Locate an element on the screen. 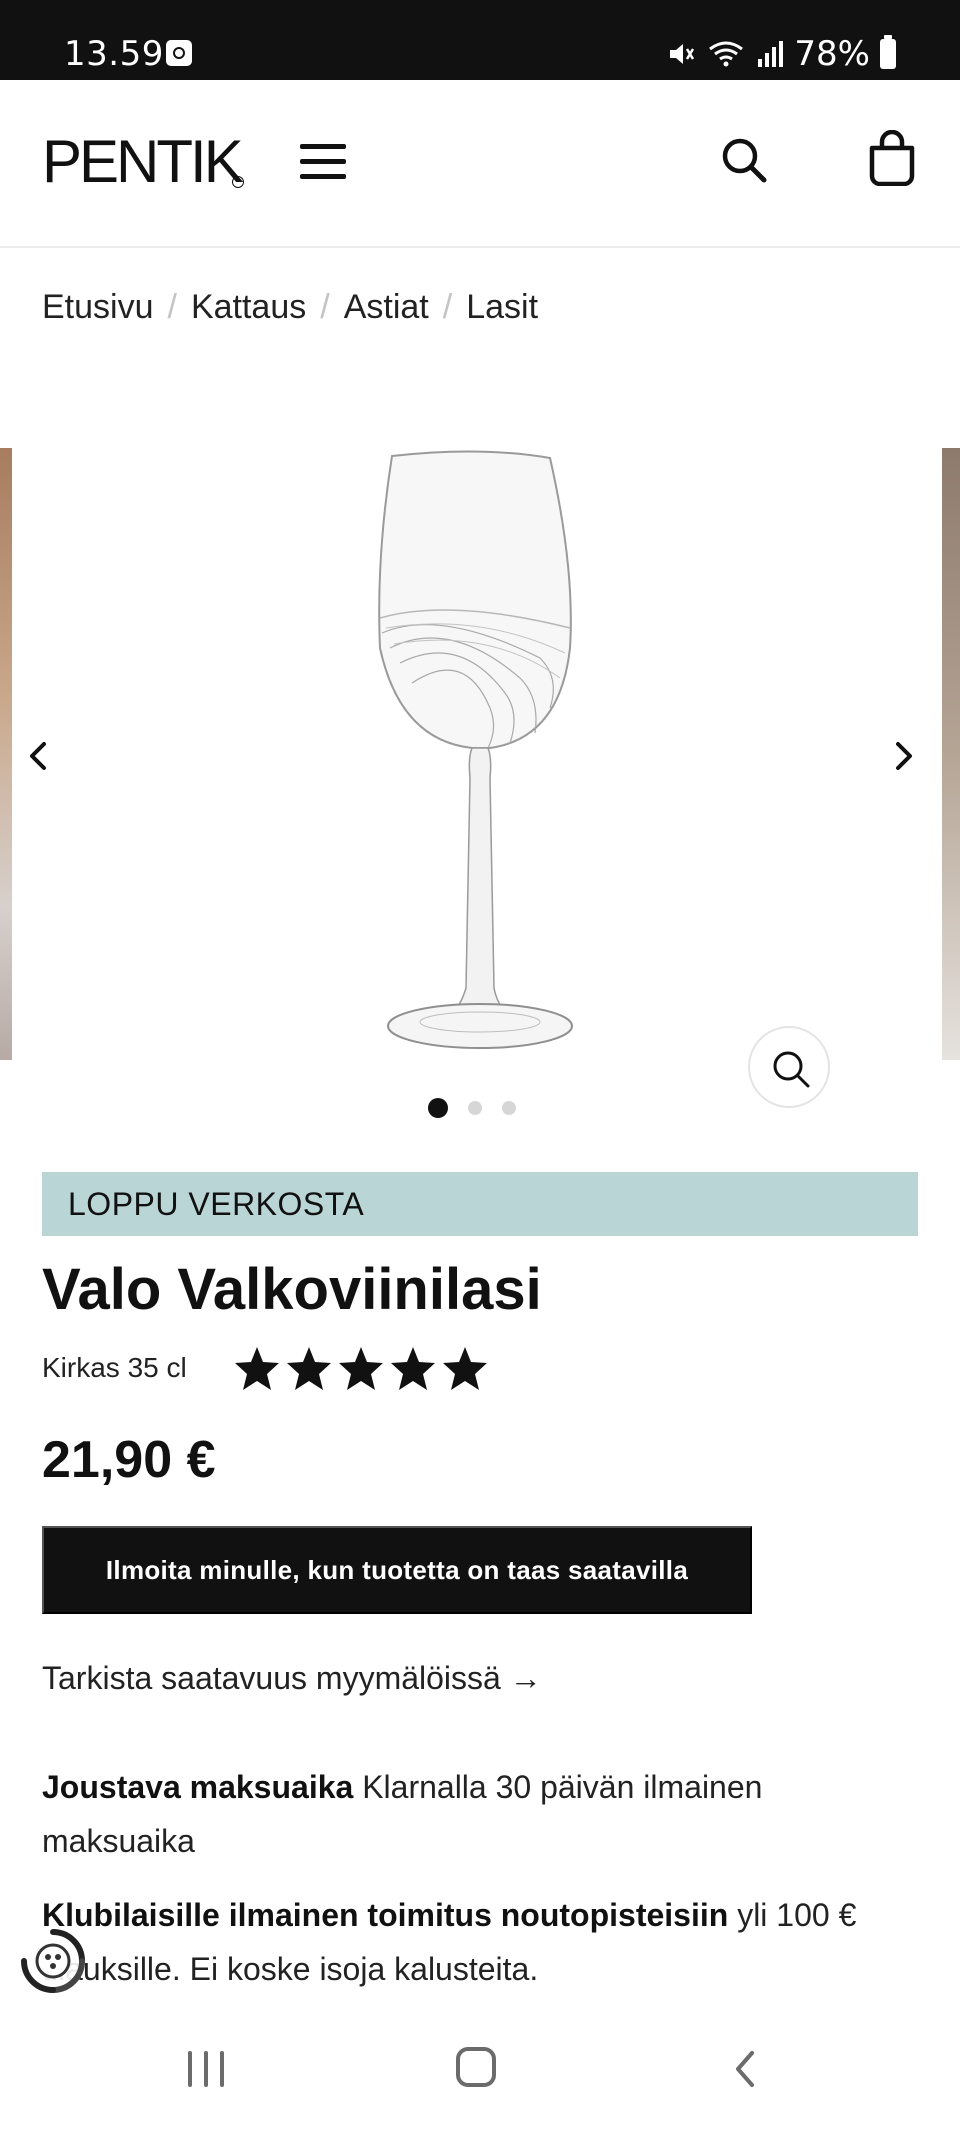 The image size is (960, 2133). chat-widget-icon is located at coordinates (53, 1961).